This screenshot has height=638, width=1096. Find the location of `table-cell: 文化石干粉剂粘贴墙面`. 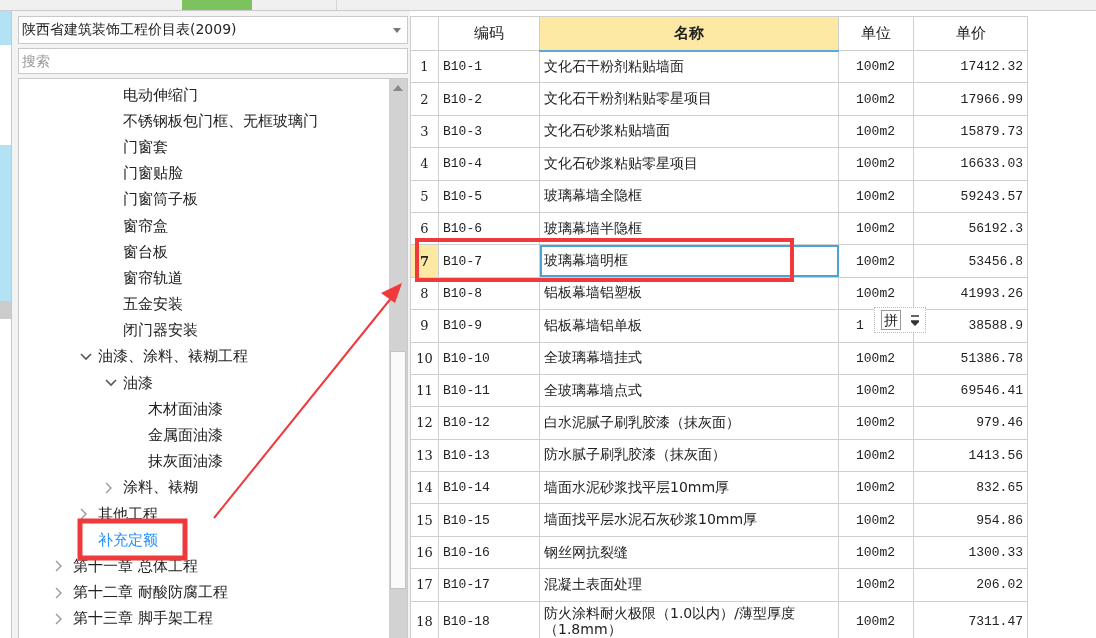

table-cell: 文化石干粉剂粘贴墙面 is located at coordinates (689, 66).